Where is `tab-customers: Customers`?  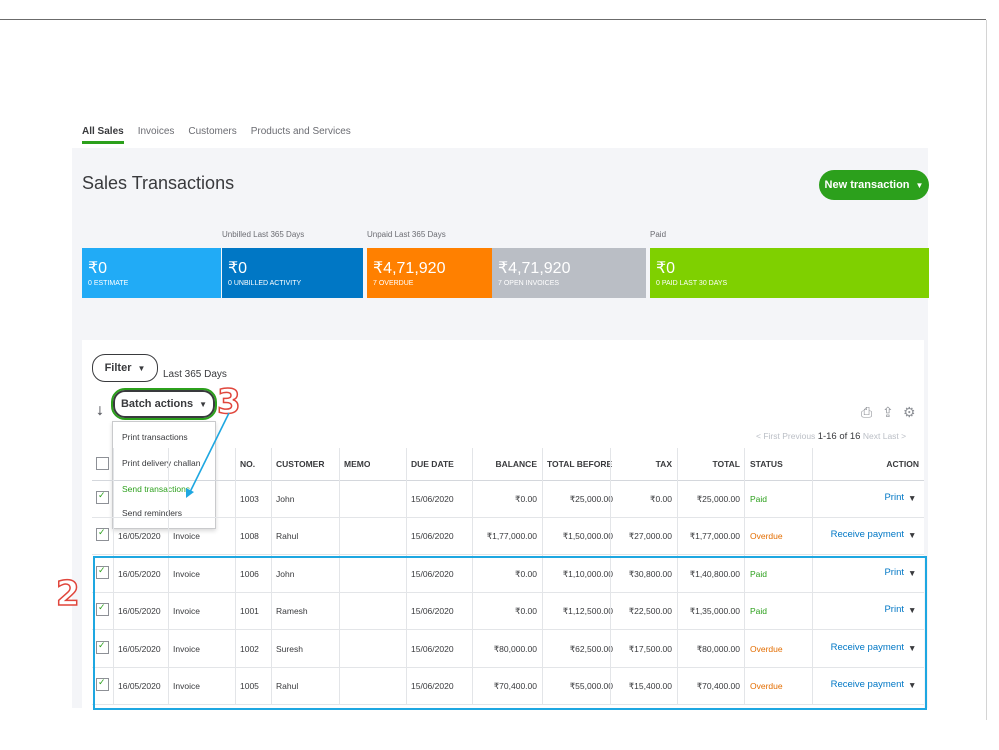
tab-customers: Customers is located at coordinates (212, 135).